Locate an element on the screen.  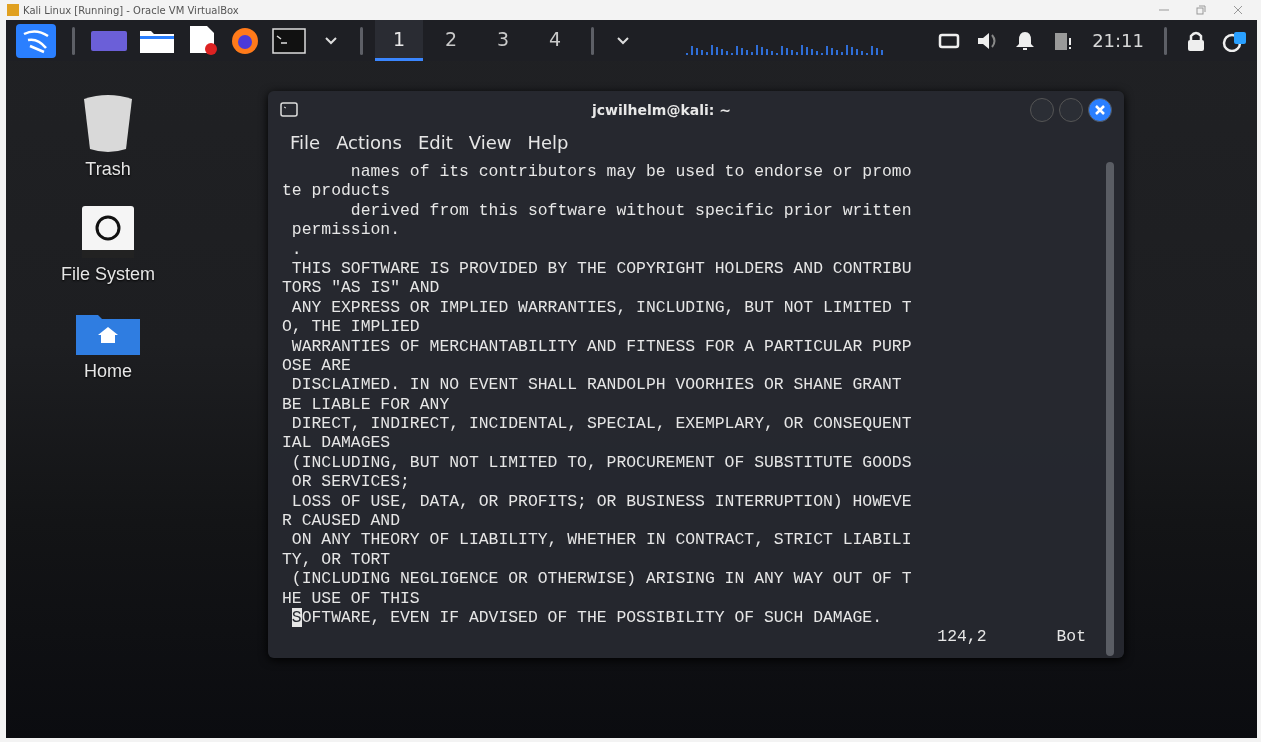
terminal-line: HE USE OF THIS is located at coordinates (351, 598).